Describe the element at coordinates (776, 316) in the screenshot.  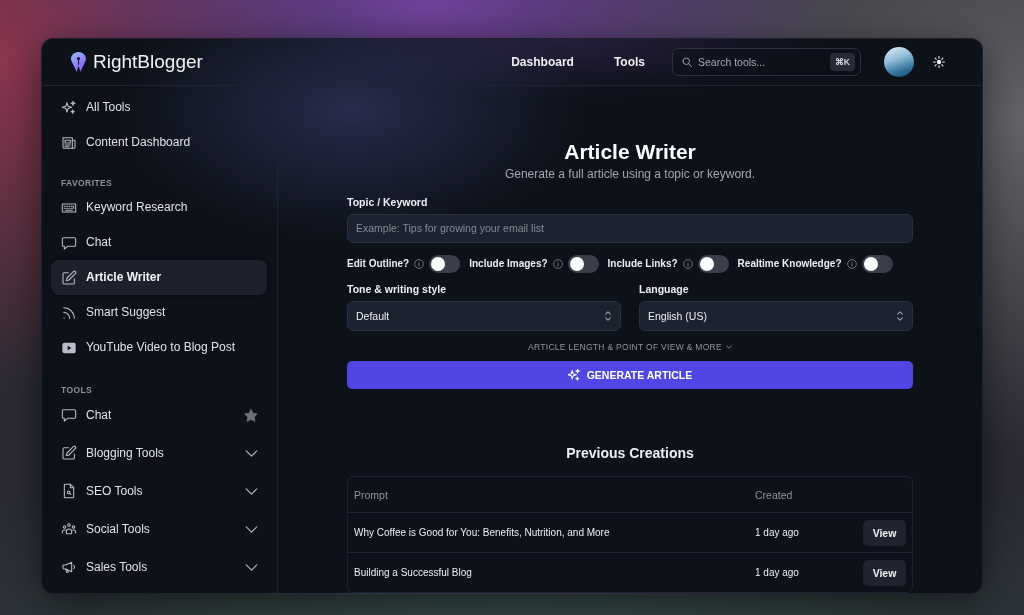
I see `language-select: English (US)` at that location.